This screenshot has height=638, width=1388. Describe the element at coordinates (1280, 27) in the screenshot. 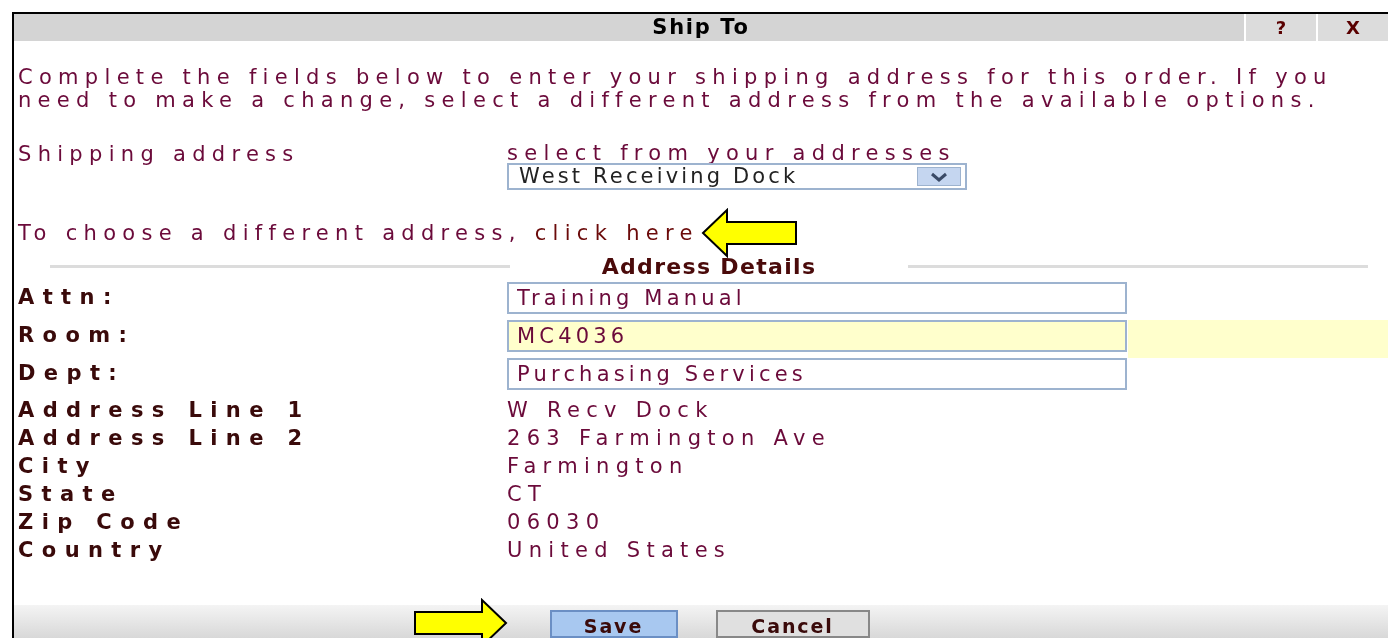

I see `help-button: ?` at that location.